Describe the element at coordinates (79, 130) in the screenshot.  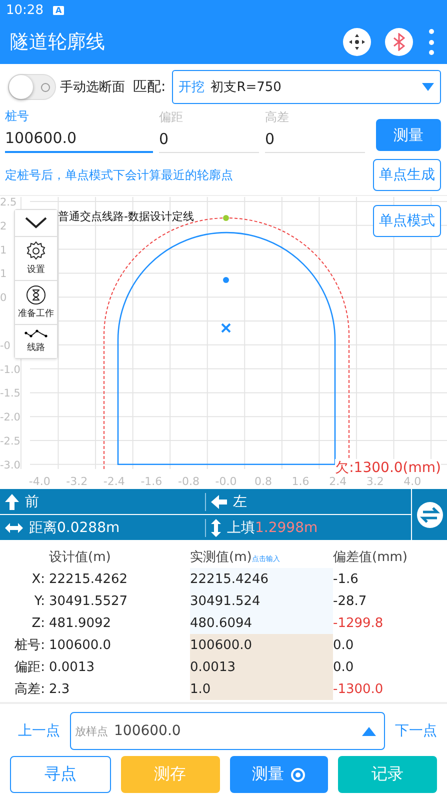
I see `input-field: 桩号 100600.0` at that location.